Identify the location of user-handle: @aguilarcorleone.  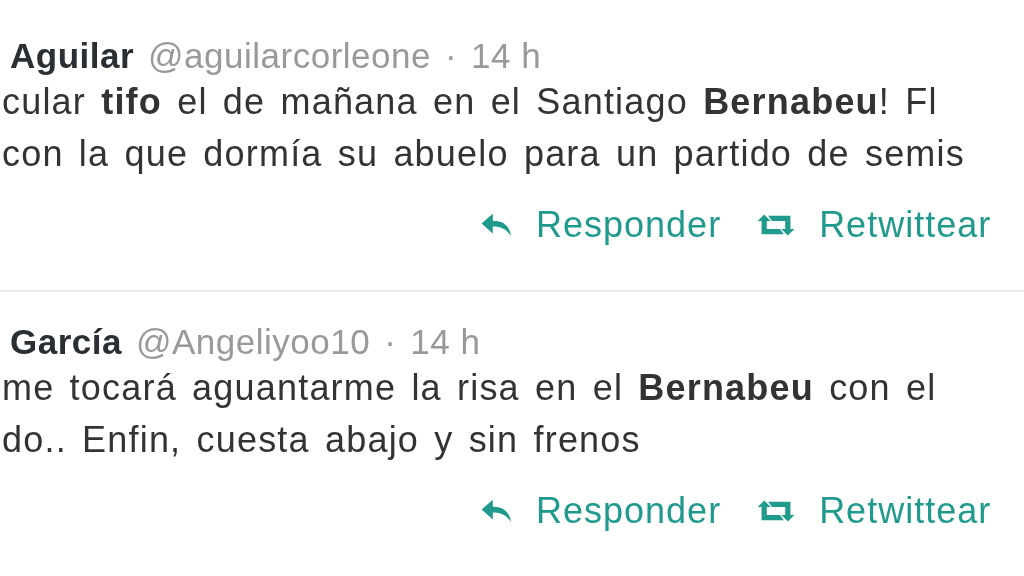
(289, 56).